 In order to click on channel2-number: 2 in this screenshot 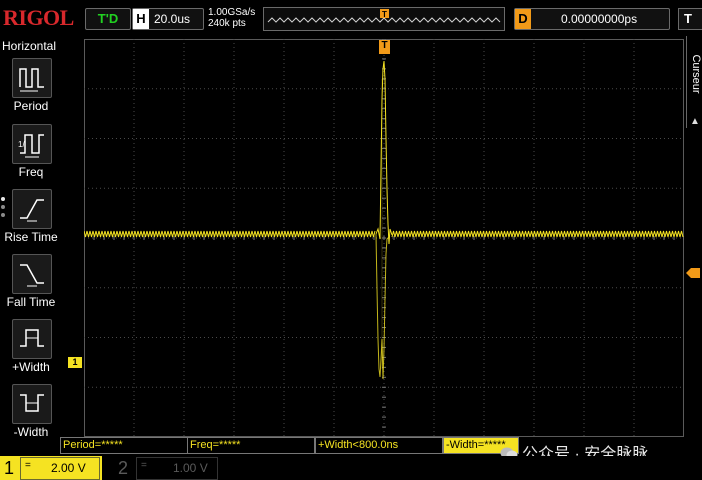, I will do `click(123, 468)`.